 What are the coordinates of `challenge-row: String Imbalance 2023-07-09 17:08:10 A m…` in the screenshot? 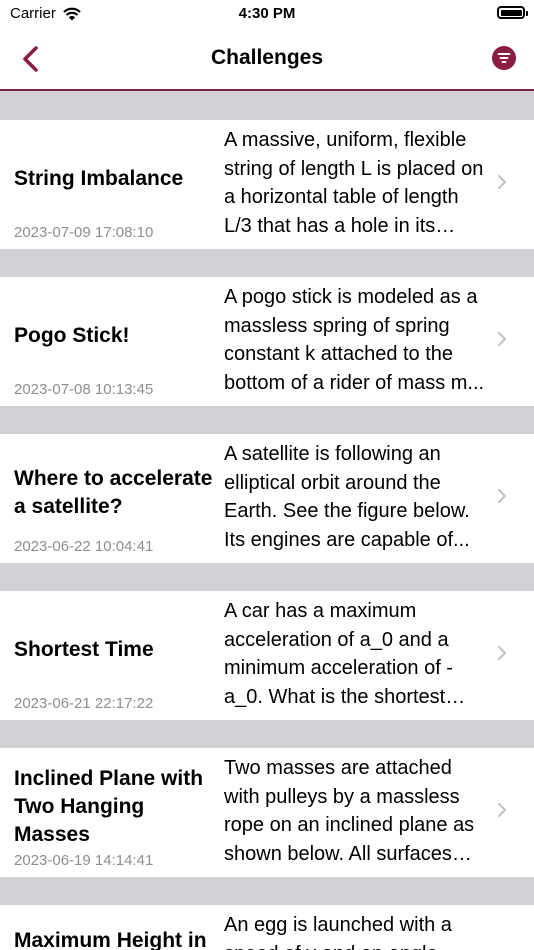 It's located at (267, 184).